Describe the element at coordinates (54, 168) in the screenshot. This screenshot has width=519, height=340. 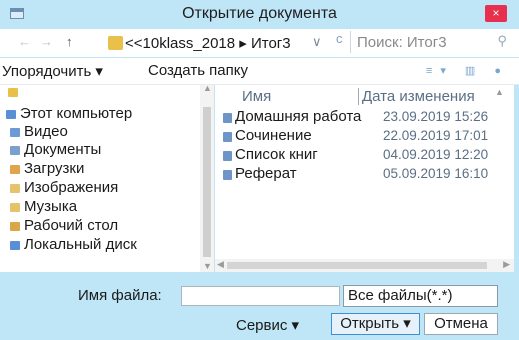
I see `sidebar-item-label: Загрузки` at that location.